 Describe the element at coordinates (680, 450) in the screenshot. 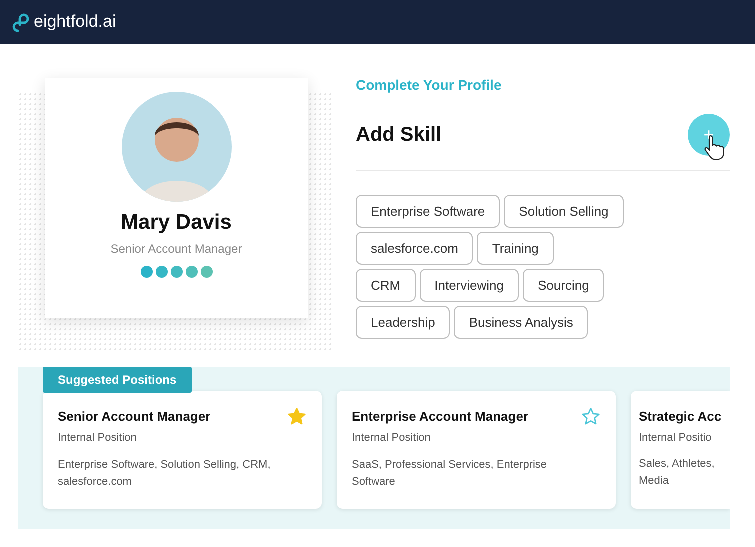

I see `position-card: Strategic Acc Internal Positio Sales, Athletes, Media` at that location.